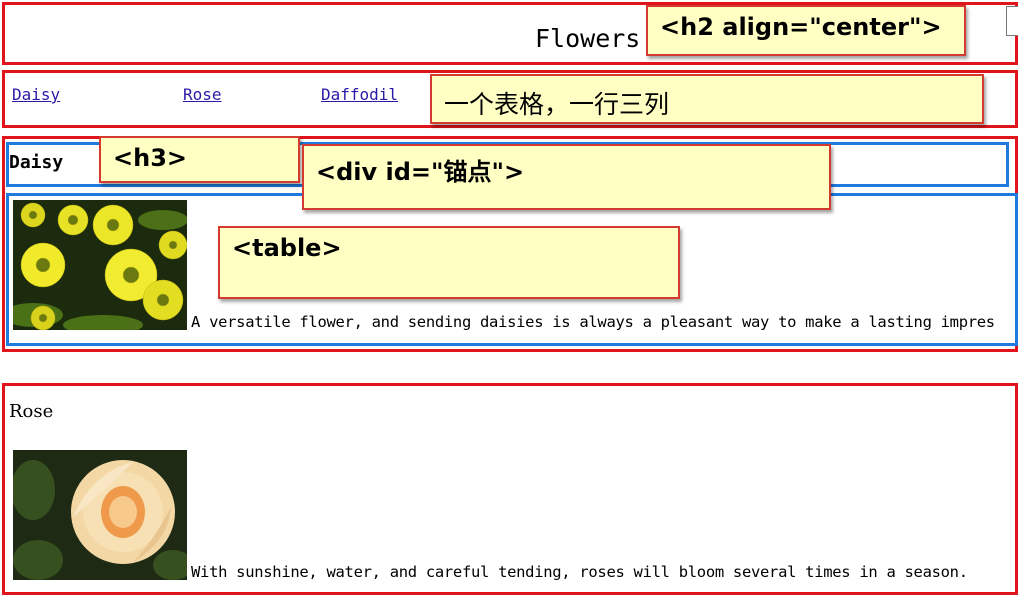  I want to click on nav-link-daisy: Daisy, so click(36, 94).